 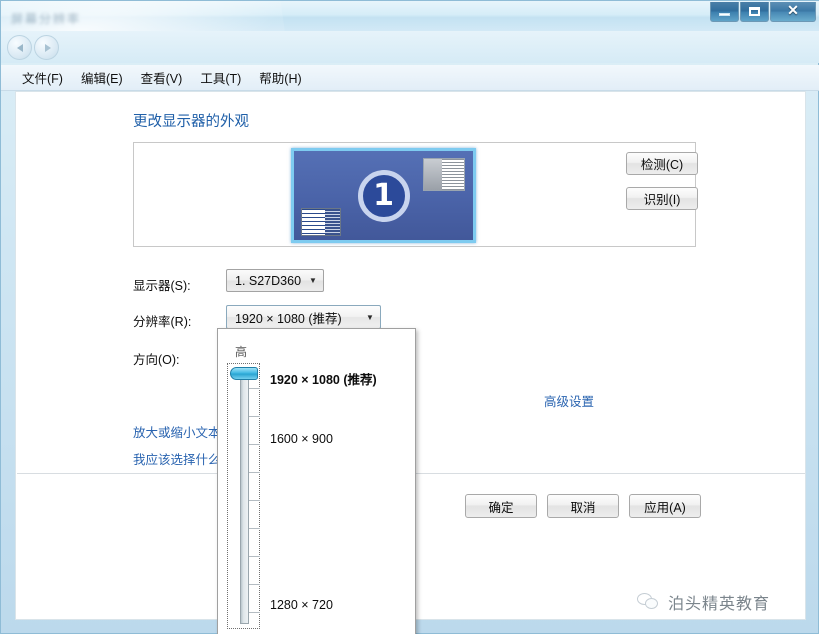 I want to click on monitor-number-badge: 1, so click(x=383, y=195).